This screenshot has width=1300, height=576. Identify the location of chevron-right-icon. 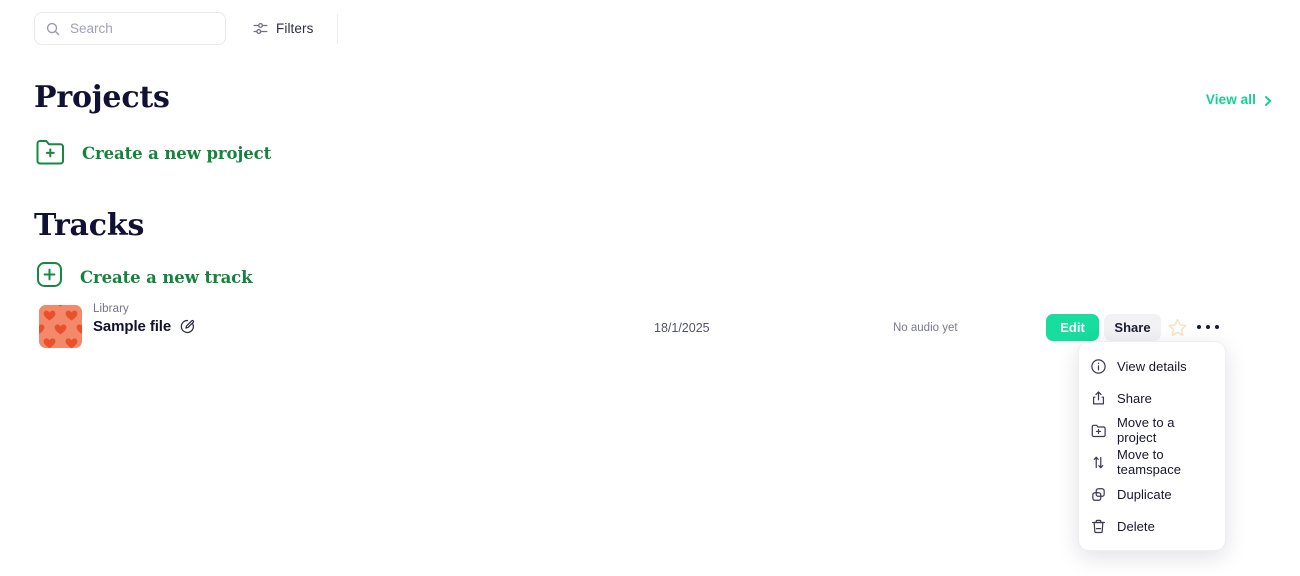
(1268, 100).